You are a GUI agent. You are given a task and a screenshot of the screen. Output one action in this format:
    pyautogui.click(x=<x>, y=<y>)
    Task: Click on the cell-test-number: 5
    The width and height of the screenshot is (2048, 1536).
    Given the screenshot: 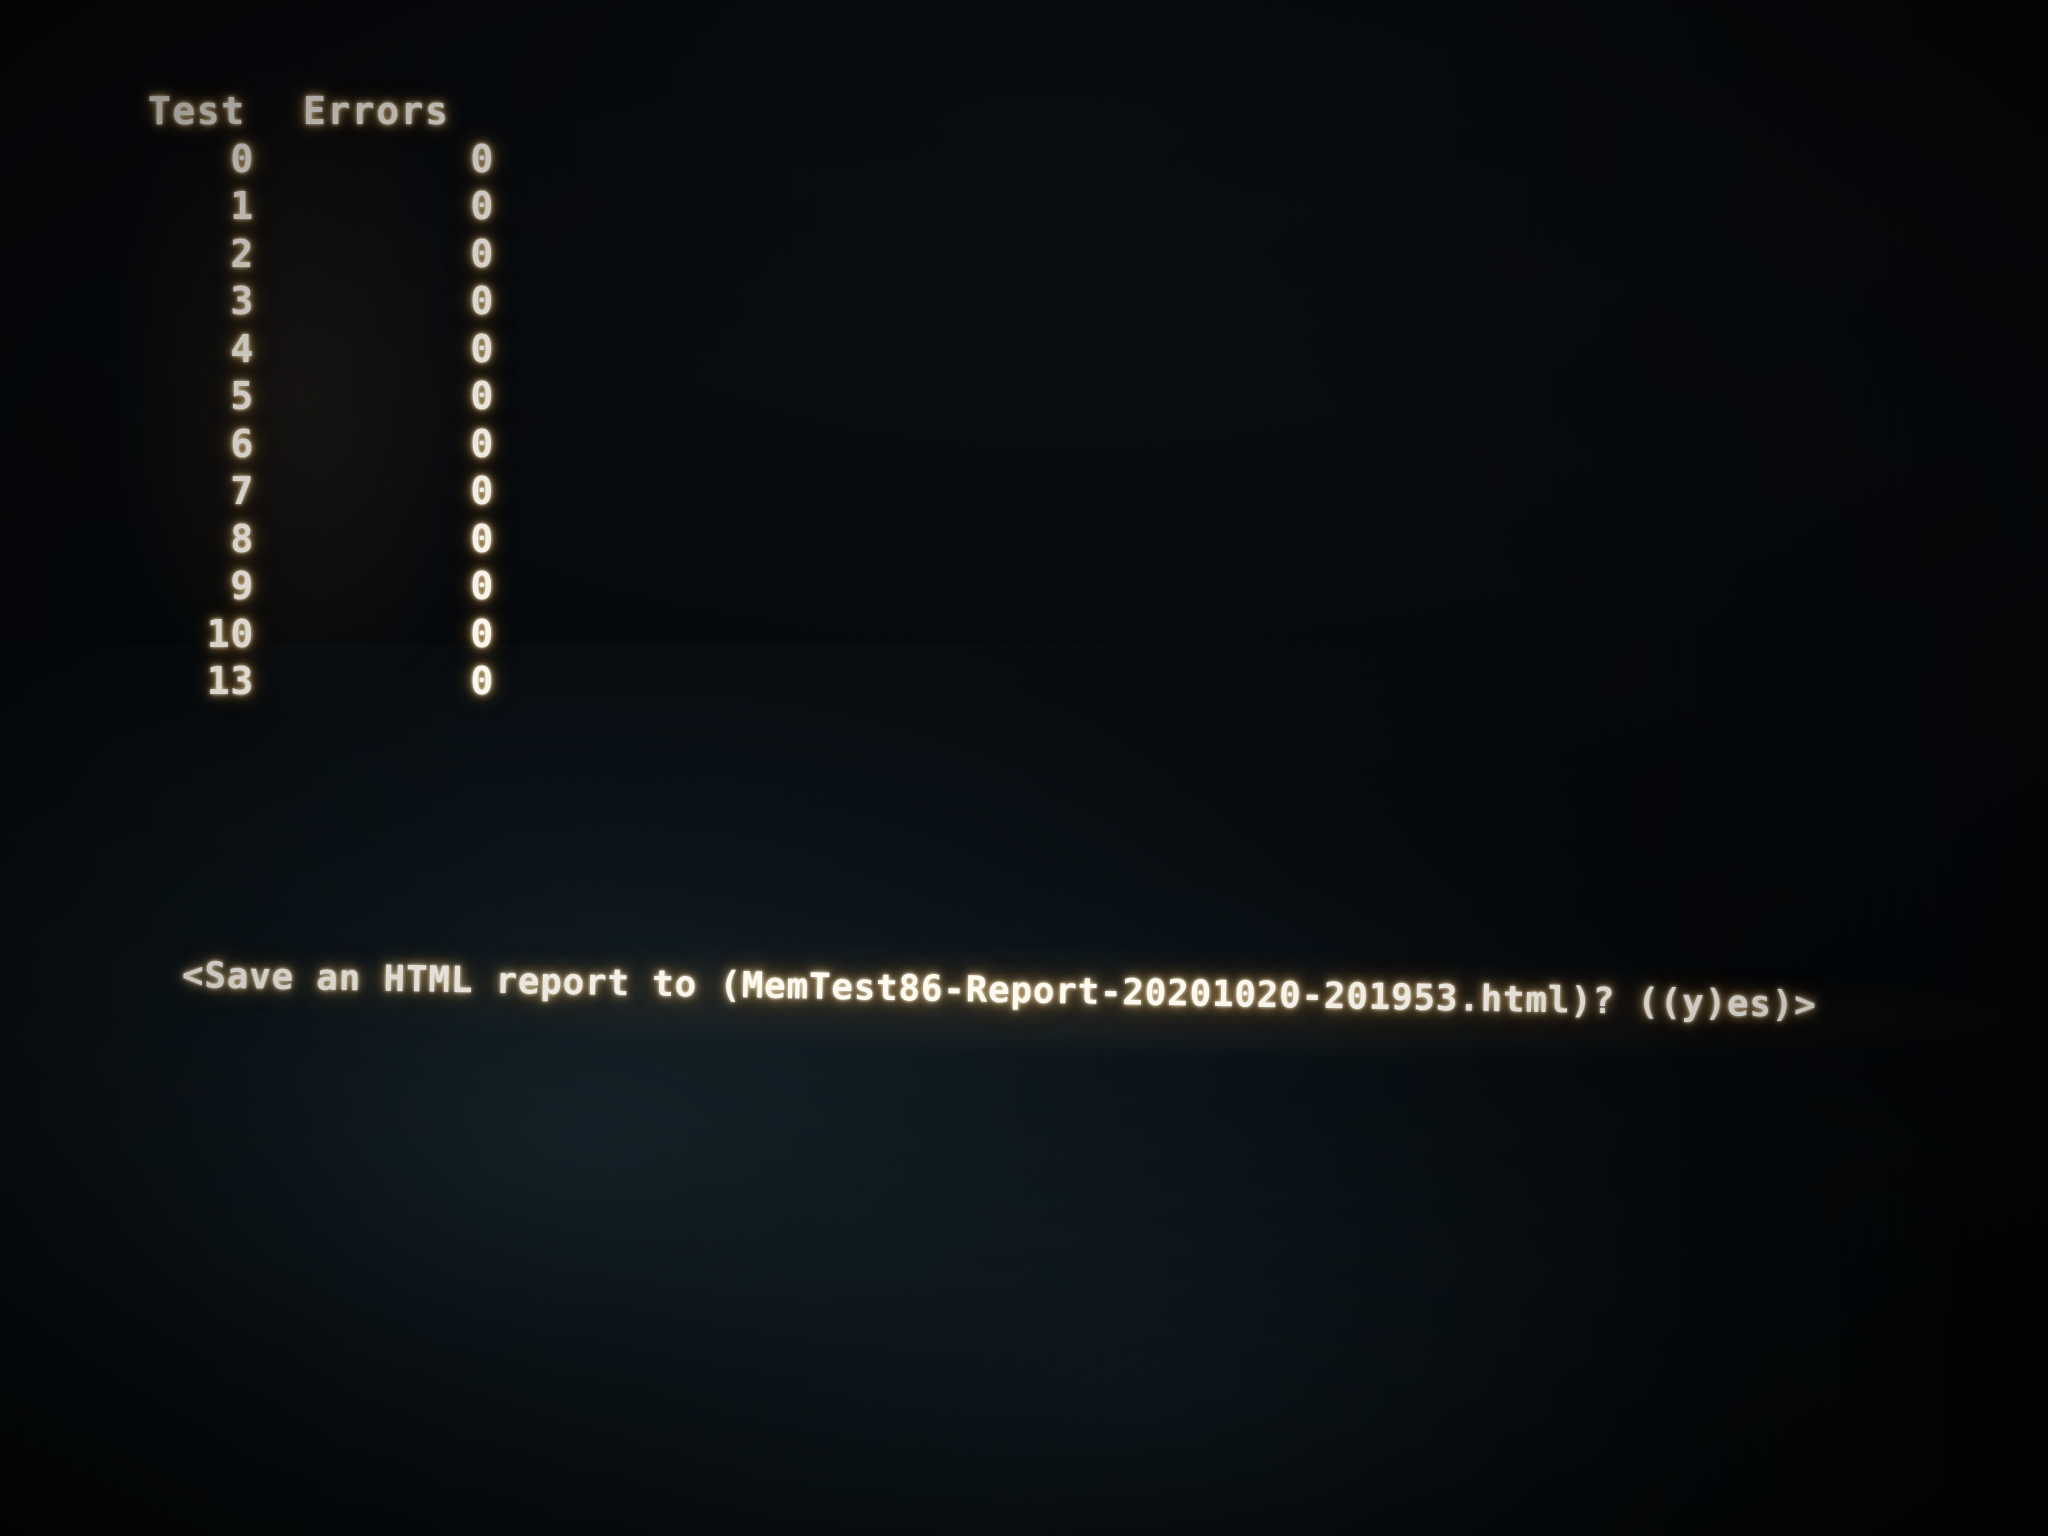 What is the action you would take?
    pyautogui.click(x=242, y=396)
    